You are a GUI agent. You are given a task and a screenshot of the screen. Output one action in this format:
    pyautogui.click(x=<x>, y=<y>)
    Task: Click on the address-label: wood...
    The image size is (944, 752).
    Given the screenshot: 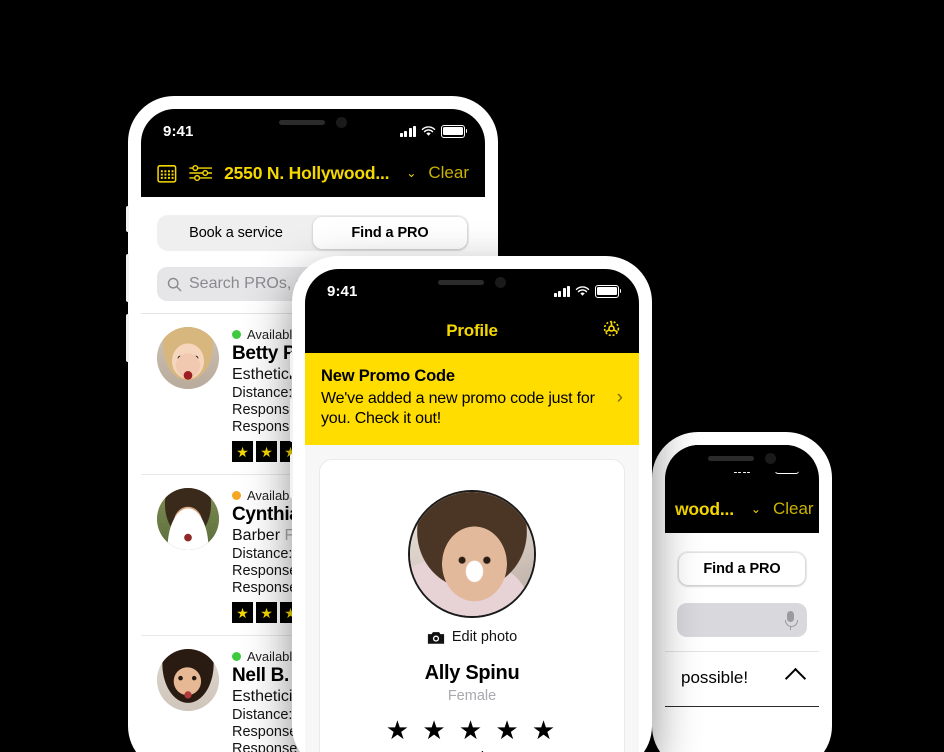 What is the action you would take?
    pyautogui.click(x=704, y=509)
    